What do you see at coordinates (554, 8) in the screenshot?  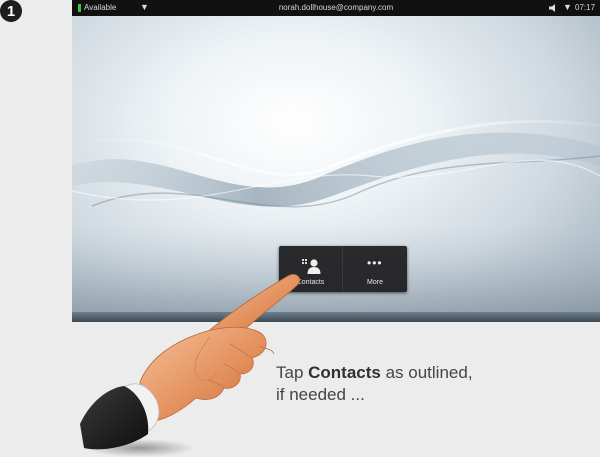 I see `volume-icon` at bounding box center [554, 8].